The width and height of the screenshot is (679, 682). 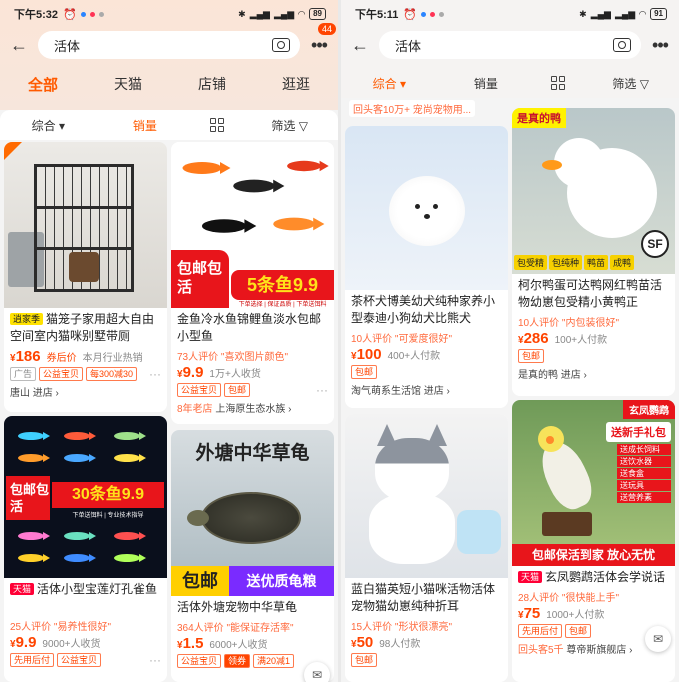 I want to click on tab-all: 全部, so click(x=43, y=84).